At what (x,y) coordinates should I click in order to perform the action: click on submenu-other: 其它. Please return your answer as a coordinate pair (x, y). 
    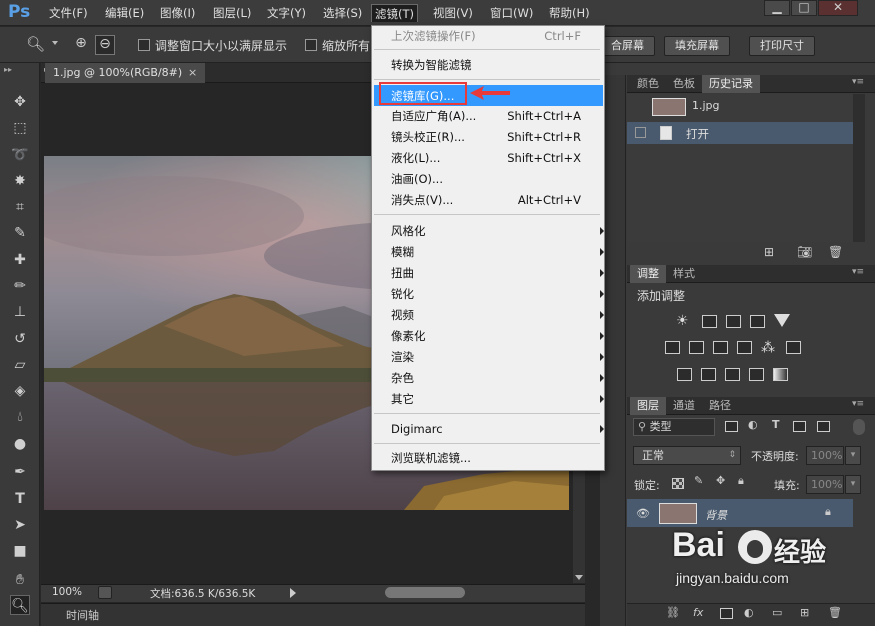
    Looking at the image, I should click on (497, 399).